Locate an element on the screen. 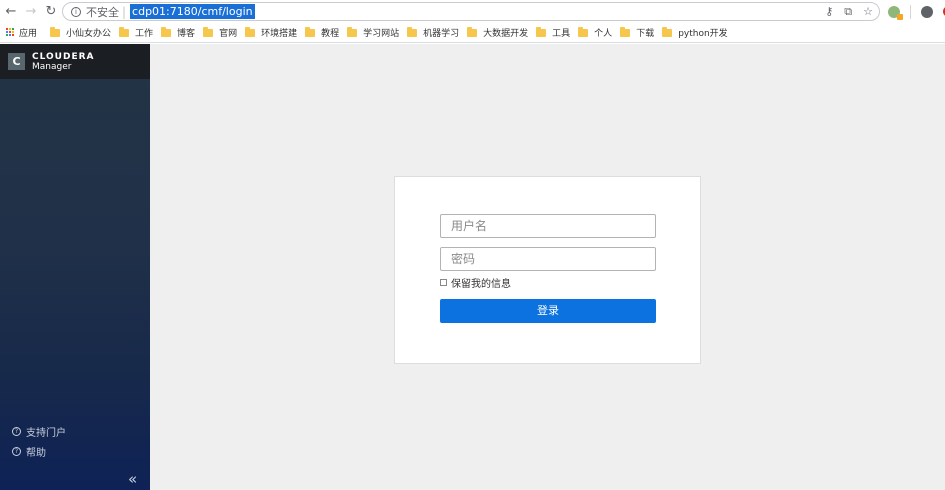 The width and height of the screenshot is (945, 490). login-card: 保留我的信息 登录 is located at coordinates (547, 270).